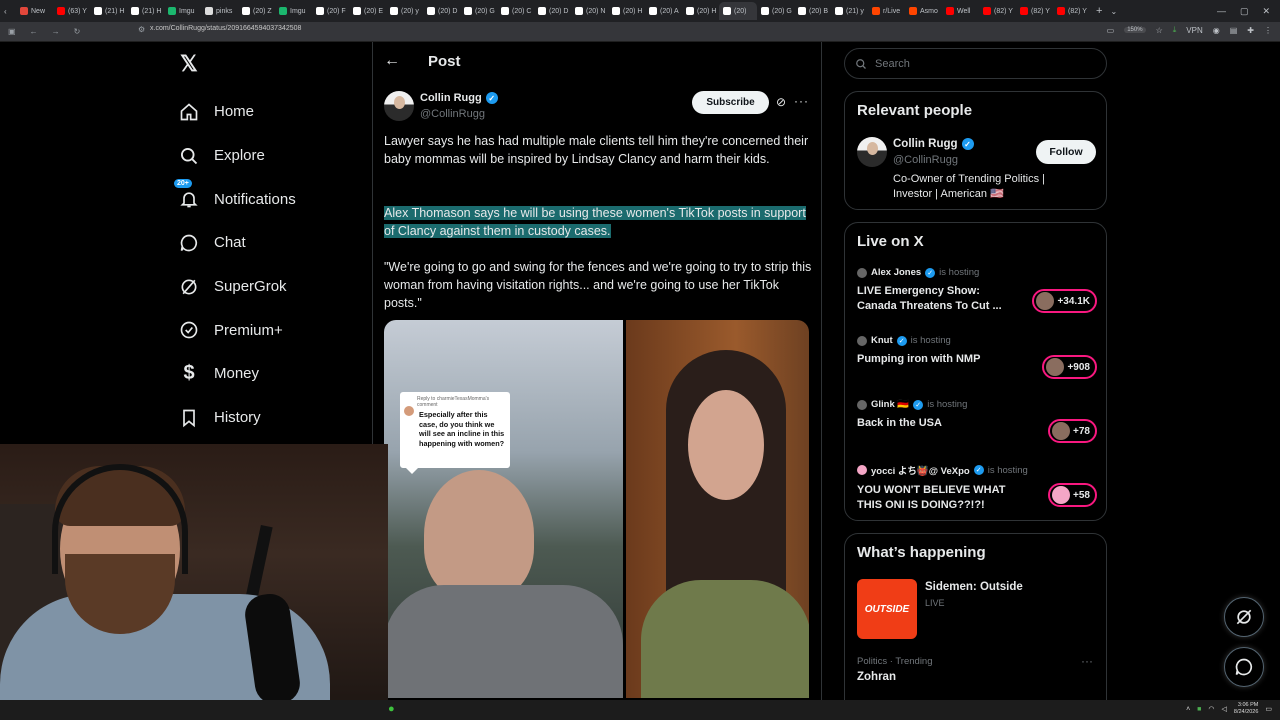  I want to click on site-info-icon: ⚙, so click(141, 29).